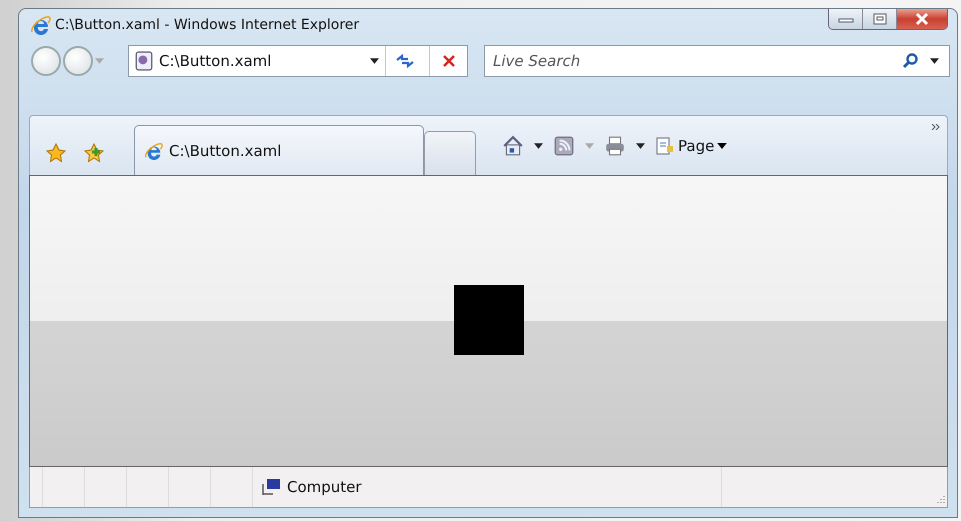 This screenshot has width=961, height=521. What do you see at coordinates (880, 19) in the screenshot?
I see `maximize-button` at bounding box center [880, 19].